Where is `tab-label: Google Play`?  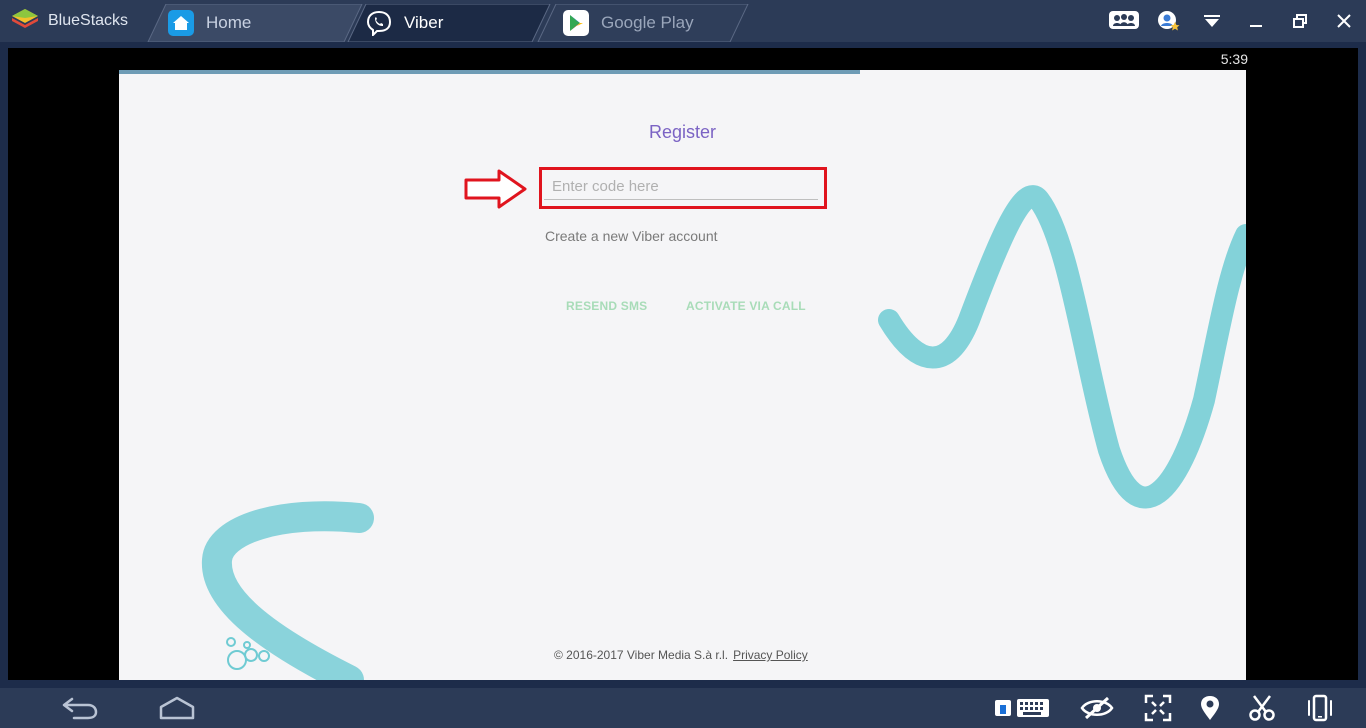 tab-label: Google Play is located at coordinates (647, 22).